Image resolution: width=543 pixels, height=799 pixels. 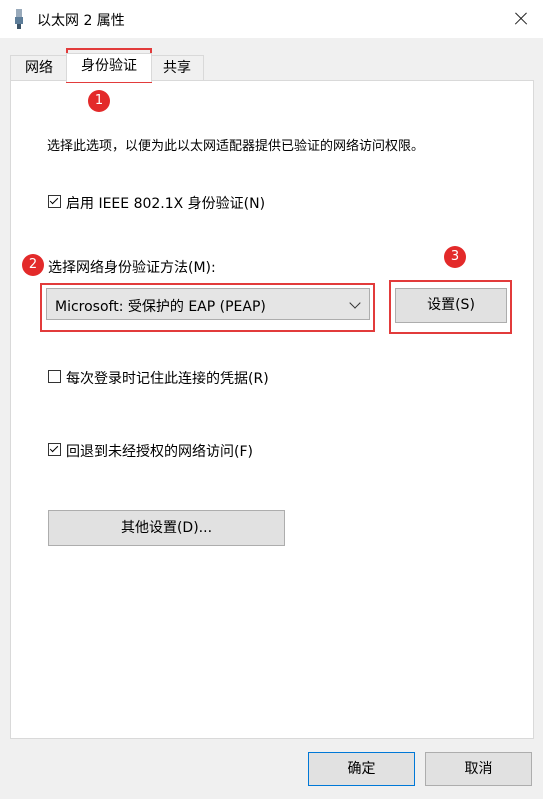 What do you see at coordinates (177, 67) in the screenshot?
I see `tab-sharing: 共享` at bounding box center [177, 67].